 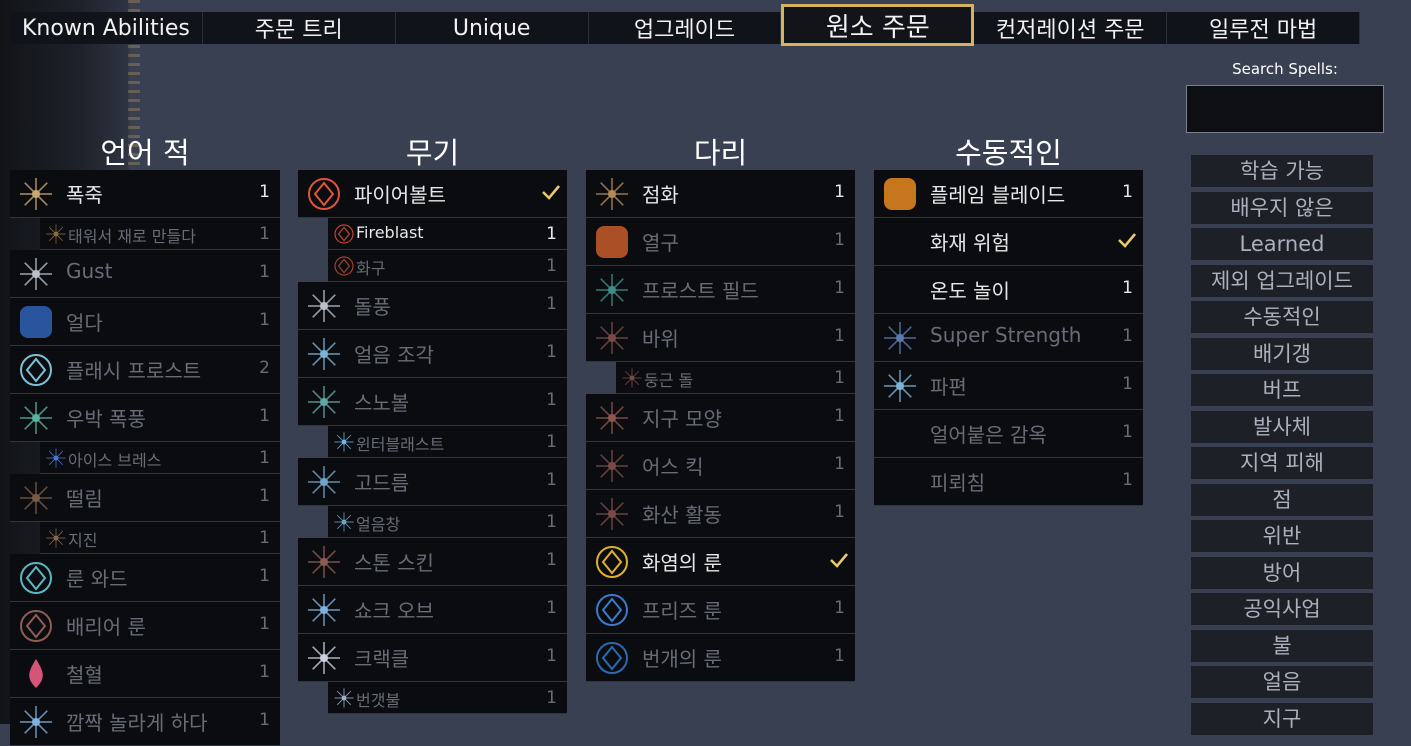 What do you see at coordinates (145, 418) in the screenshot?
I see `spell-row: 우박 폭풍 1` at bounding box center [145, 418].